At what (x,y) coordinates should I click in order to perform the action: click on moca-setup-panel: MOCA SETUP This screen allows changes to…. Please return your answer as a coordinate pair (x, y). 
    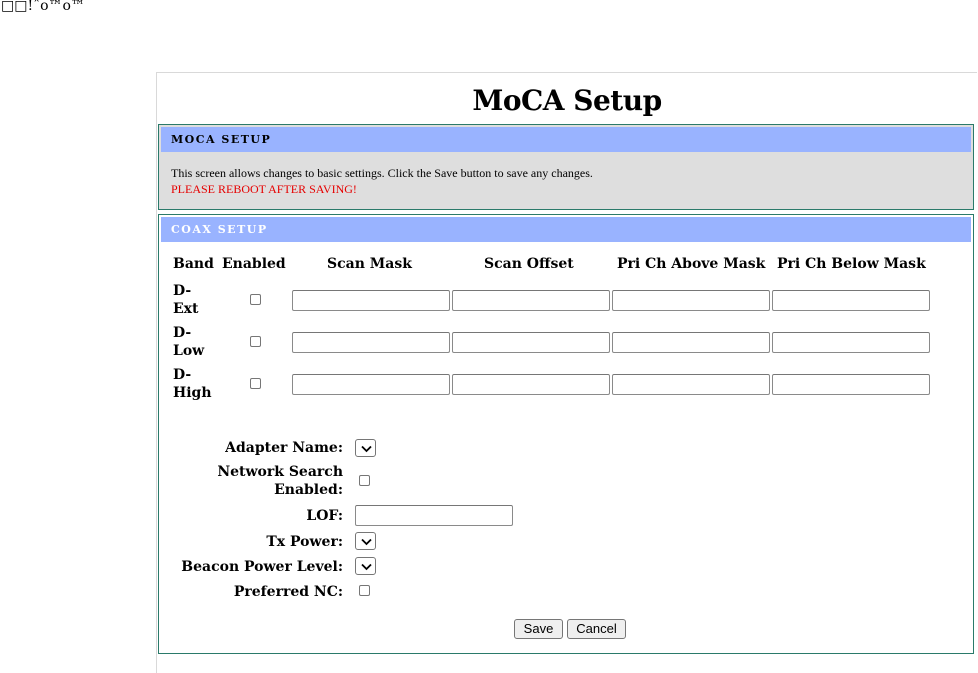
    Looking at the image, I should click on (566, 167).